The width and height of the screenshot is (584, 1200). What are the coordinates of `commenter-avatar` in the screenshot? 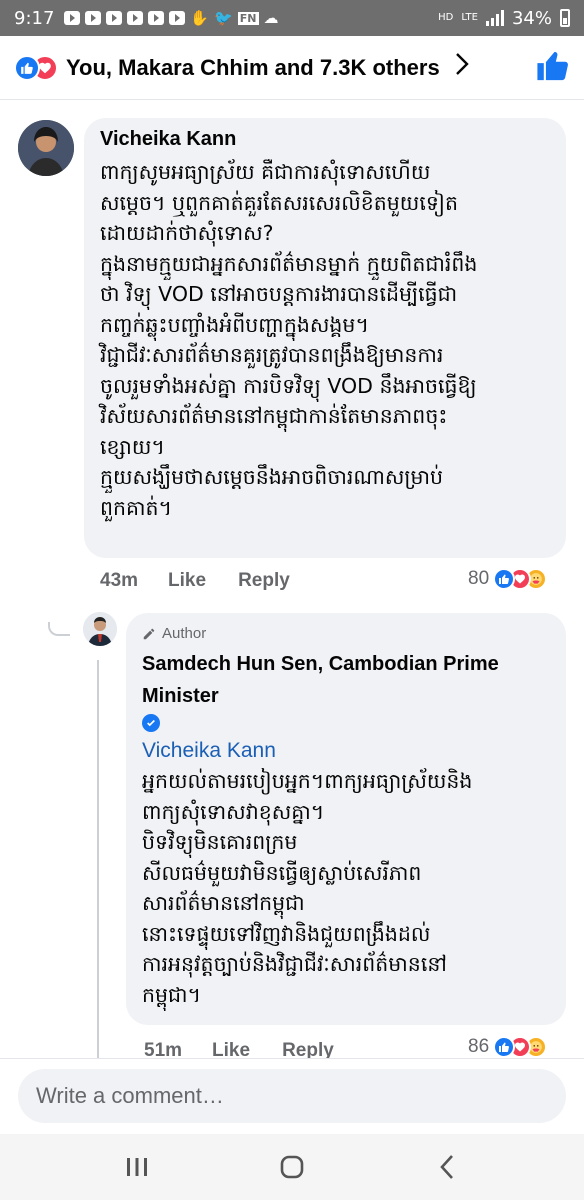 It's located at (46, 148).